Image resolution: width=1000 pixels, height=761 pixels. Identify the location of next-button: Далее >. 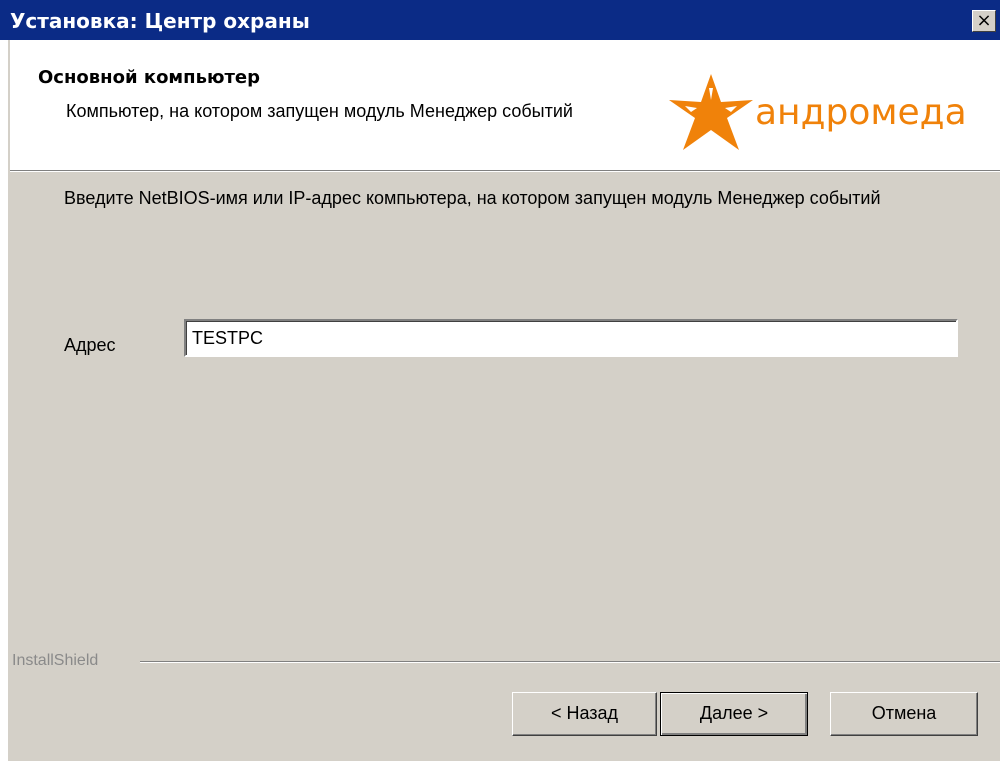
(734, 714).